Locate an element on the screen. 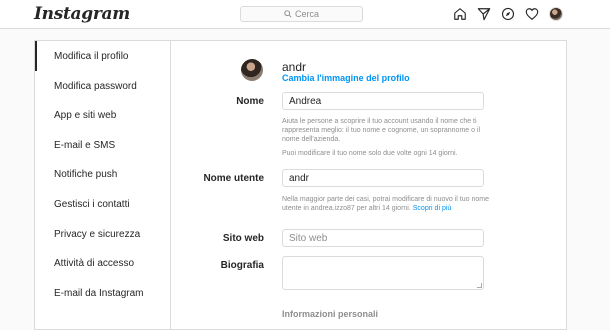 The image size is (610, 330). sidebar-item-privacy-security: Privacy e sicurezza is located at coordinates (103, 234).